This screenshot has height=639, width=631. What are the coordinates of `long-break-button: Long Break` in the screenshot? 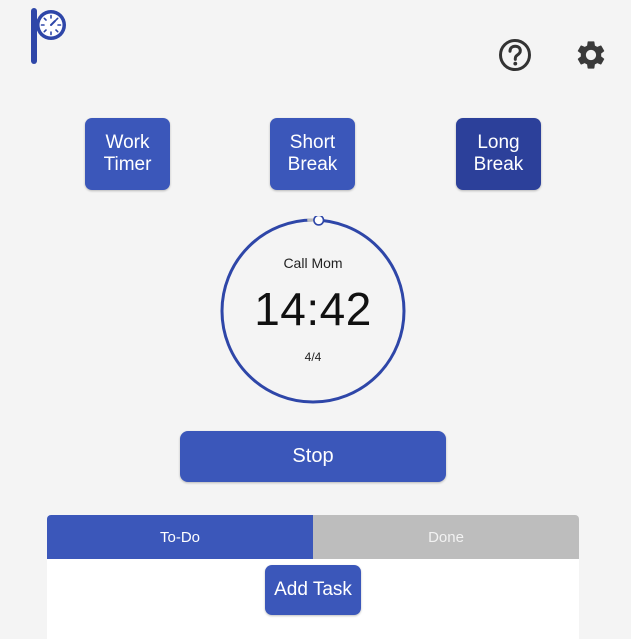 It's located at (498, 154).